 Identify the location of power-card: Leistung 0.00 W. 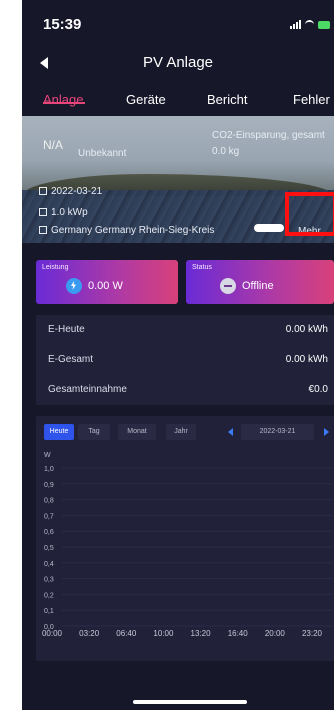
(107, 282).